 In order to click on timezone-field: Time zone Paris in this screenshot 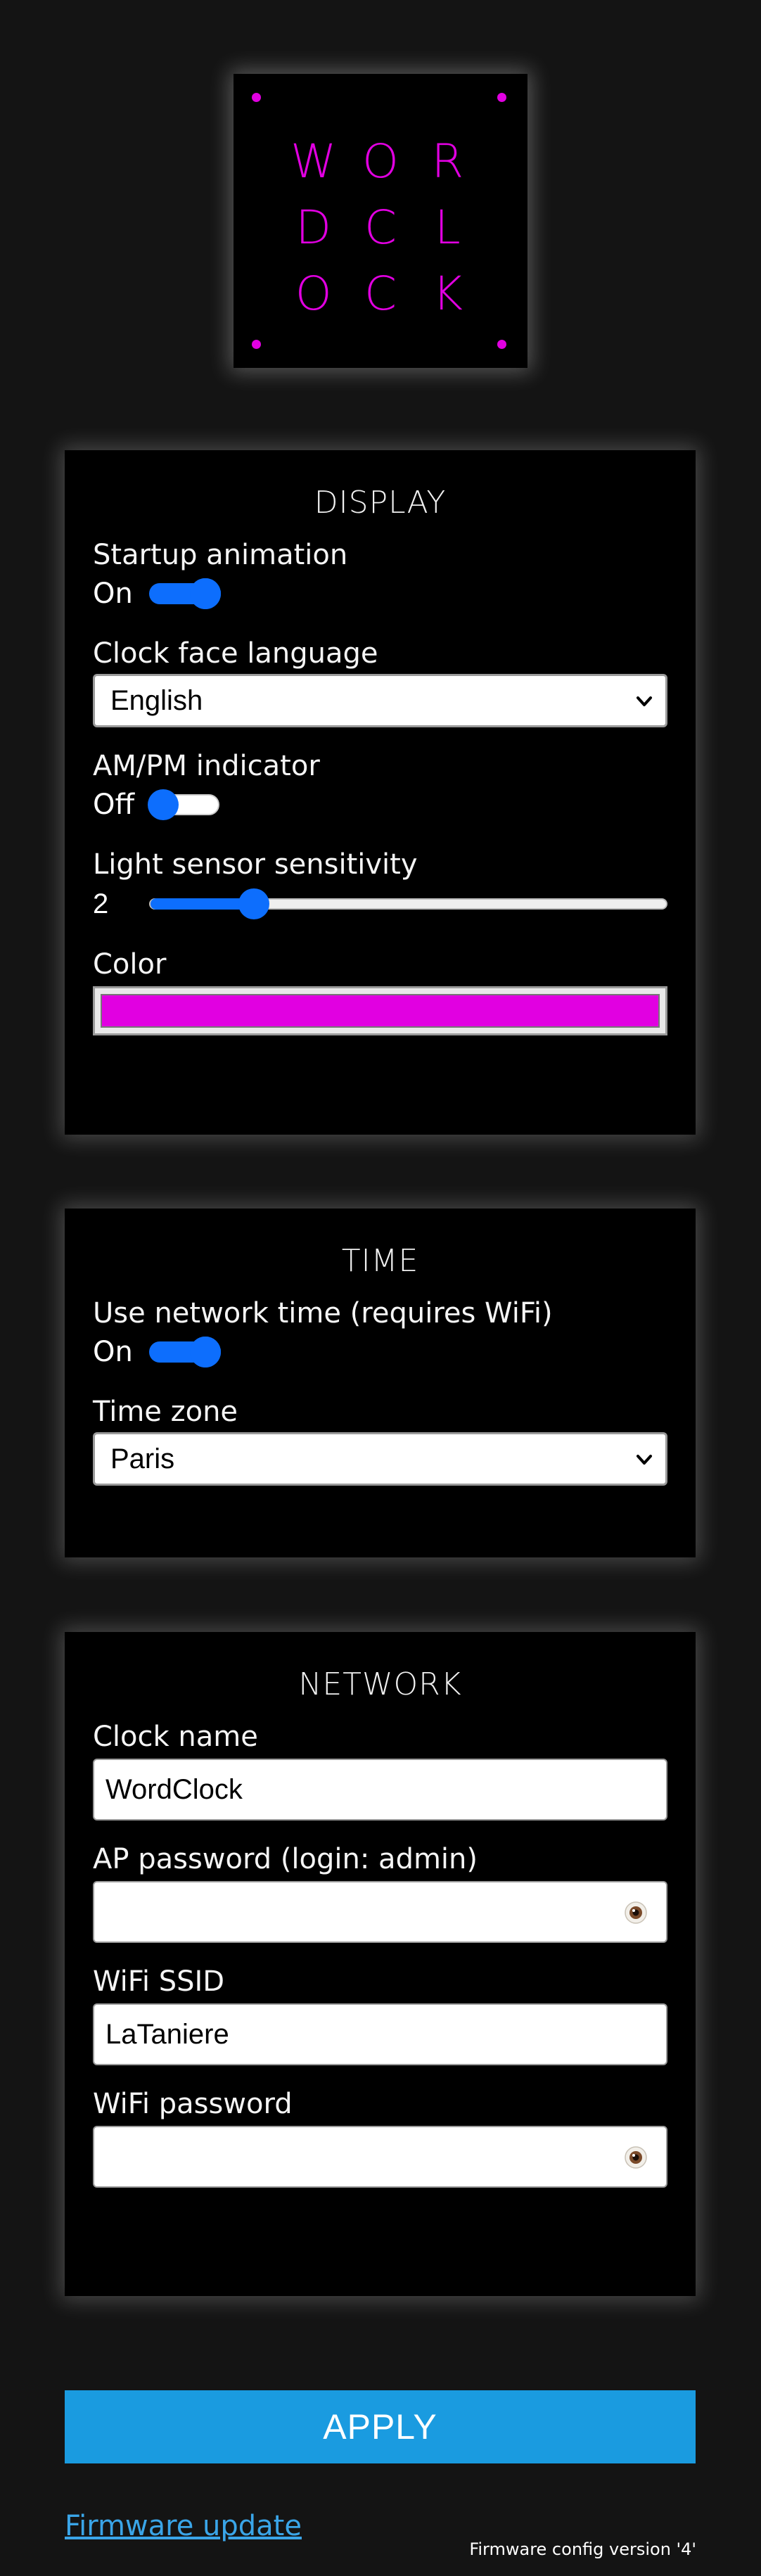, I will do `click(380, 1440)`.